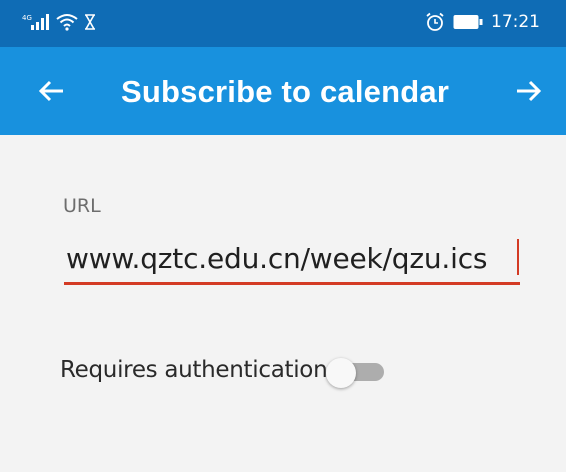 This screenshot has width=566, height=472. I want to click on text-caret, so click(518, 257).